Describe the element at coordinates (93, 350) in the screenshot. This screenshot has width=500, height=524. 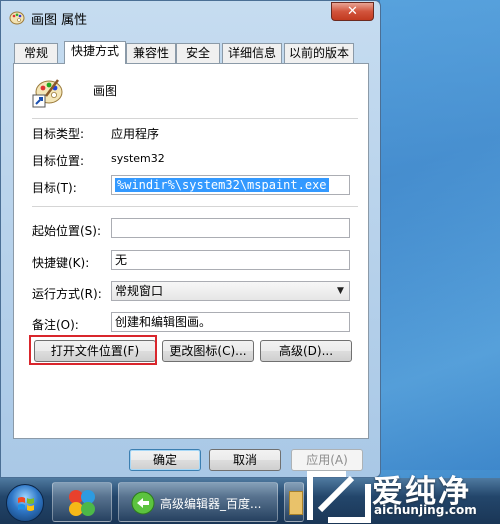
I see `highlight-box` at that location.